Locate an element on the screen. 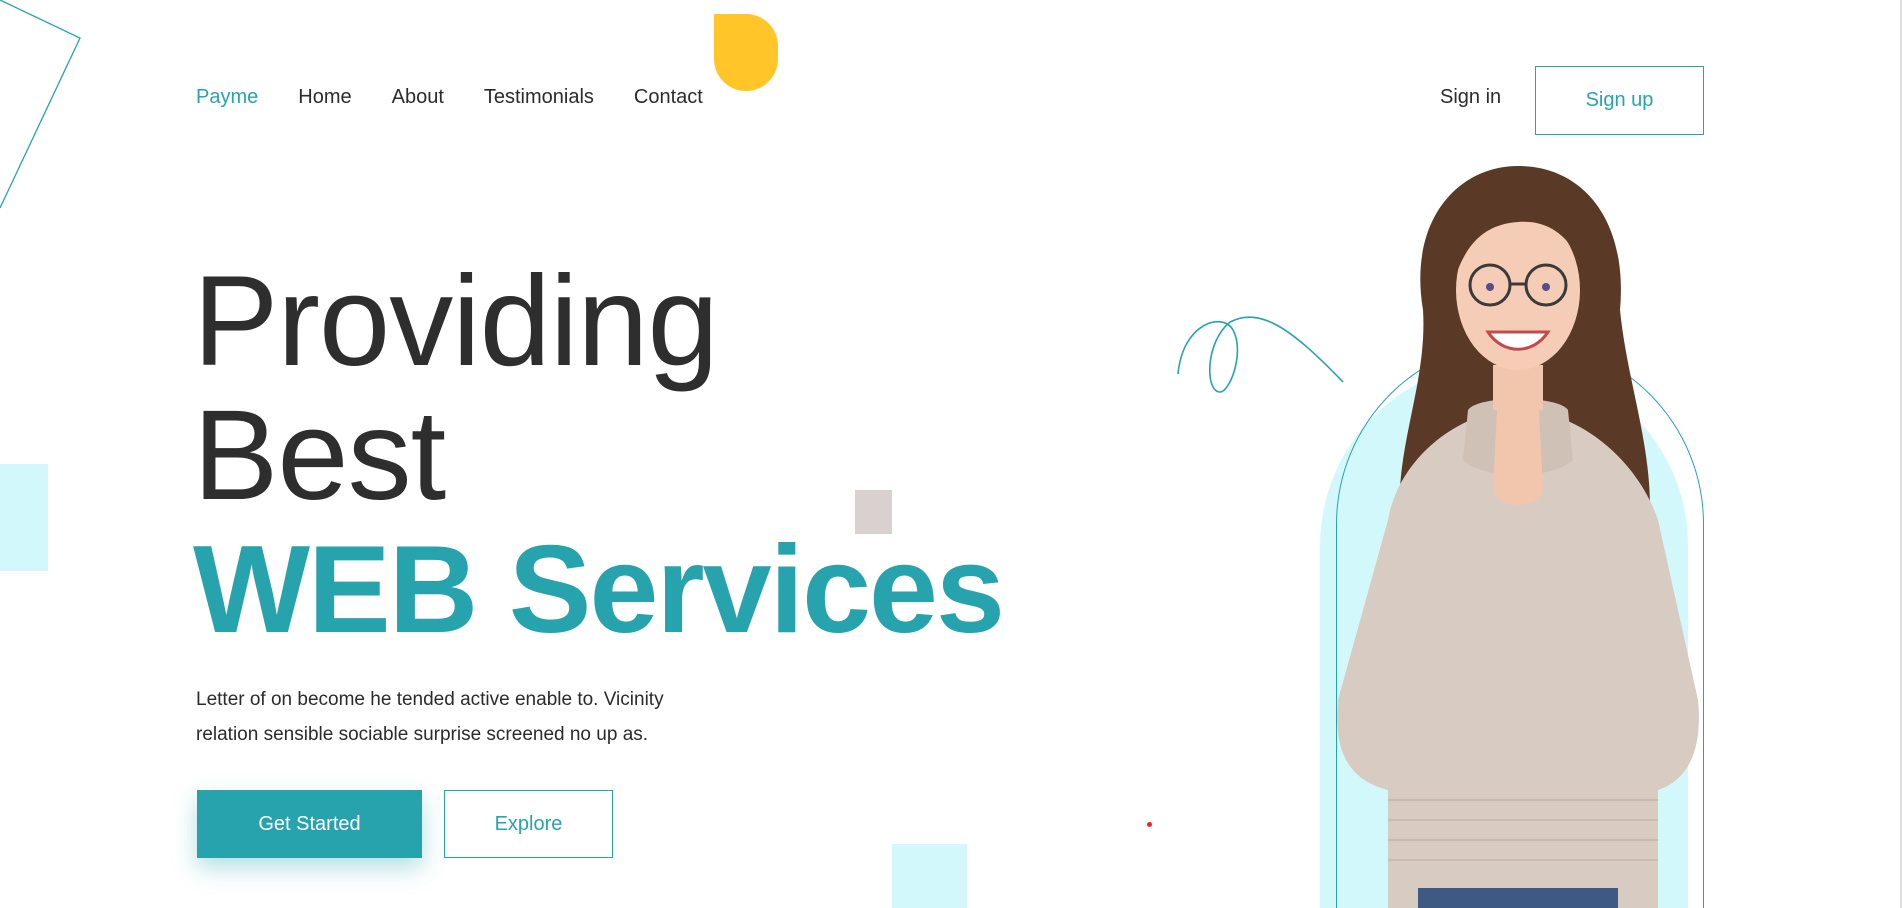 This screenshot has height=908, width=1902. hero-title-line1: Providing is located at coordinates (456, 321).